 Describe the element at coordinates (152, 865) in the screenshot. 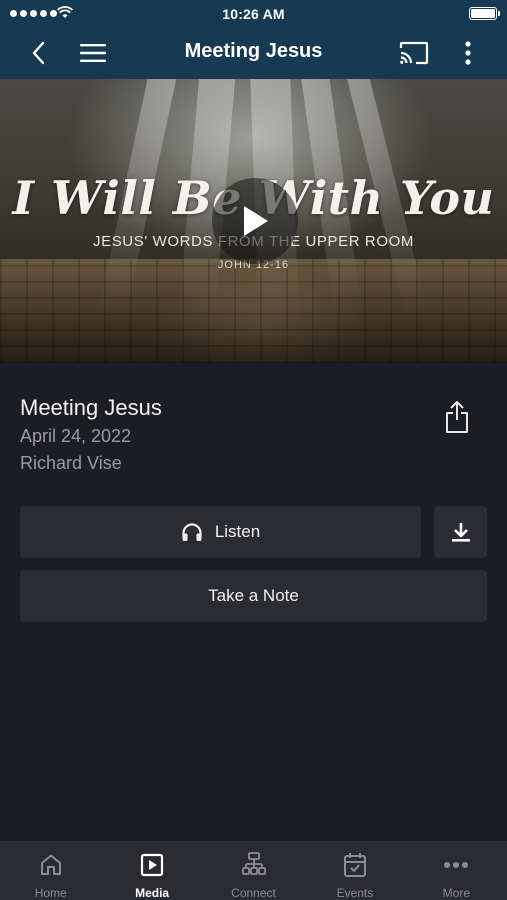

I see `media-icon` at that location.